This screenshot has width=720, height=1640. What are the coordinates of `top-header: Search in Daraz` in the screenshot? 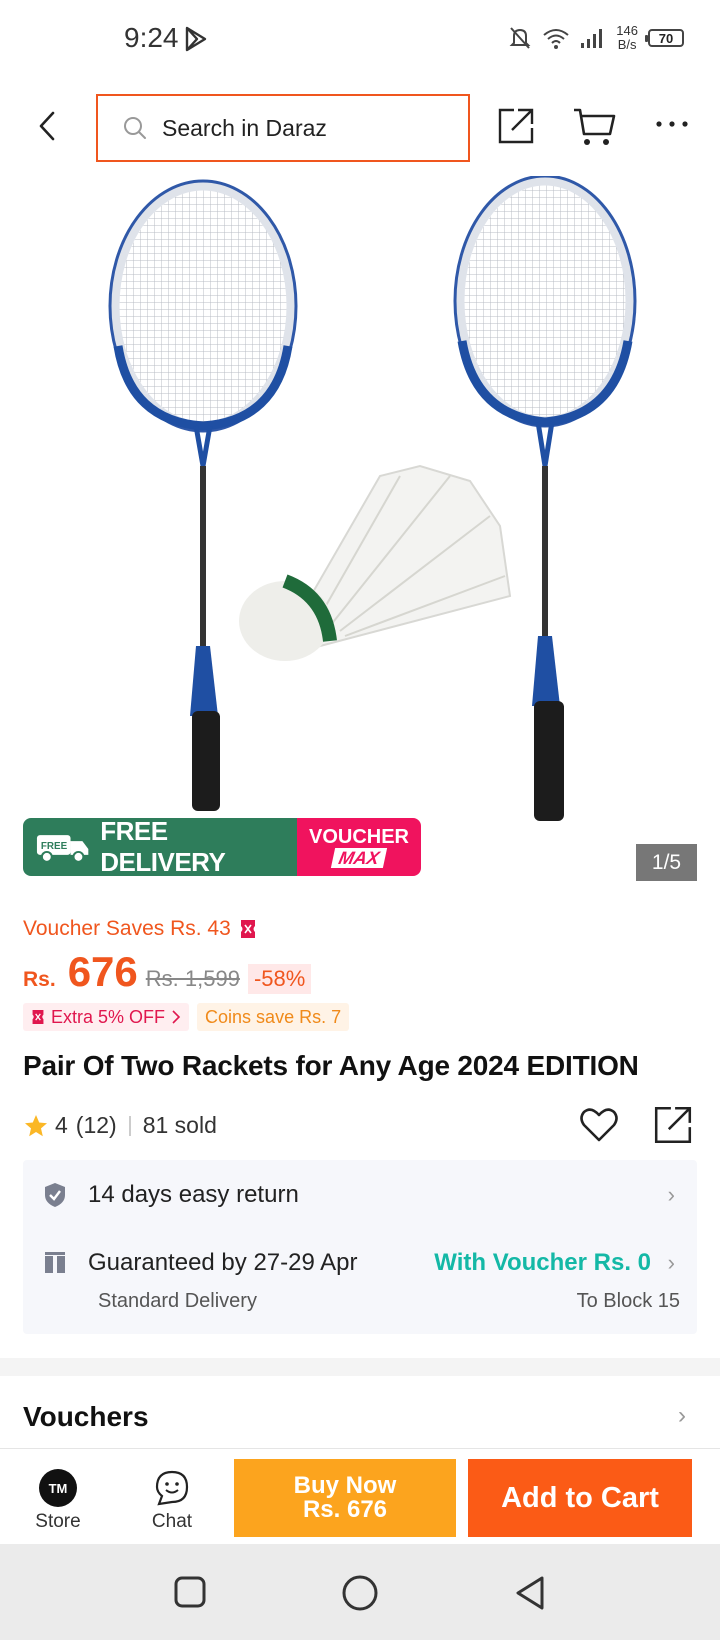 It's located at (360, 127).